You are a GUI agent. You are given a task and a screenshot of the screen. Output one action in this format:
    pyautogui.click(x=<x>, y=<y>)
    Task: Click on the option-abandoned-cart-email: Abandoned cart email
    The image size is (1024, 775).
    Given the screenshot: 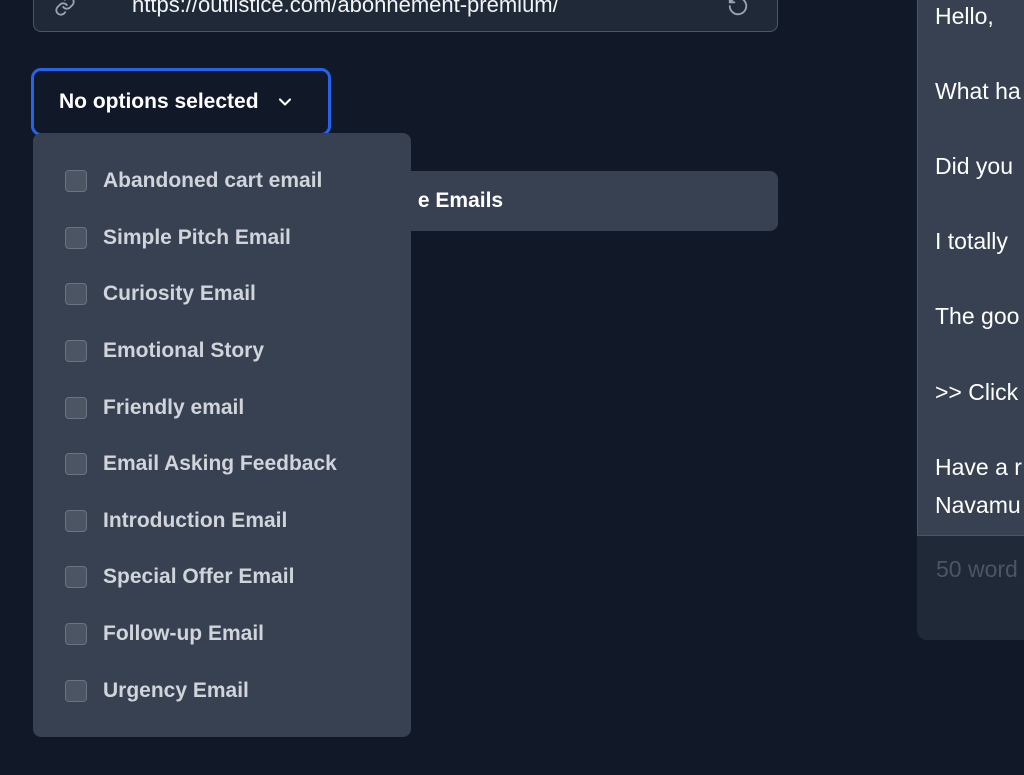 What is the action you would take?
    pyautogui.click(x=222, y=181)
    